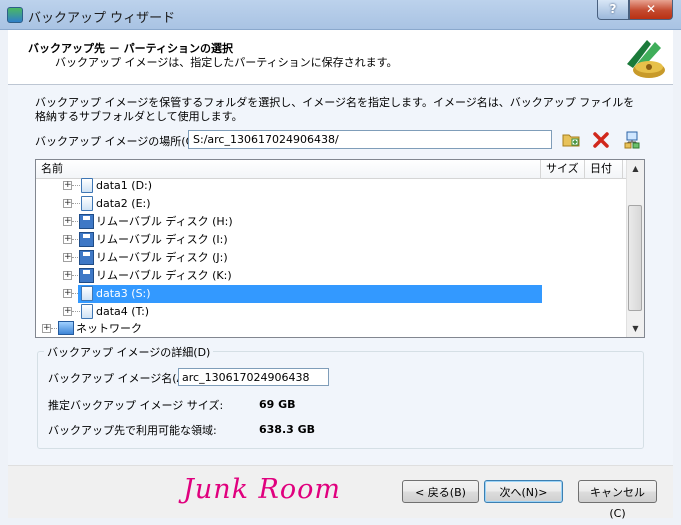 The image size is (681, 525). What do you see at coordinates (635, 168) in the screenshot?
I see `scroll-up-arrow-icon: ▲` at bounding box center [635, 168].